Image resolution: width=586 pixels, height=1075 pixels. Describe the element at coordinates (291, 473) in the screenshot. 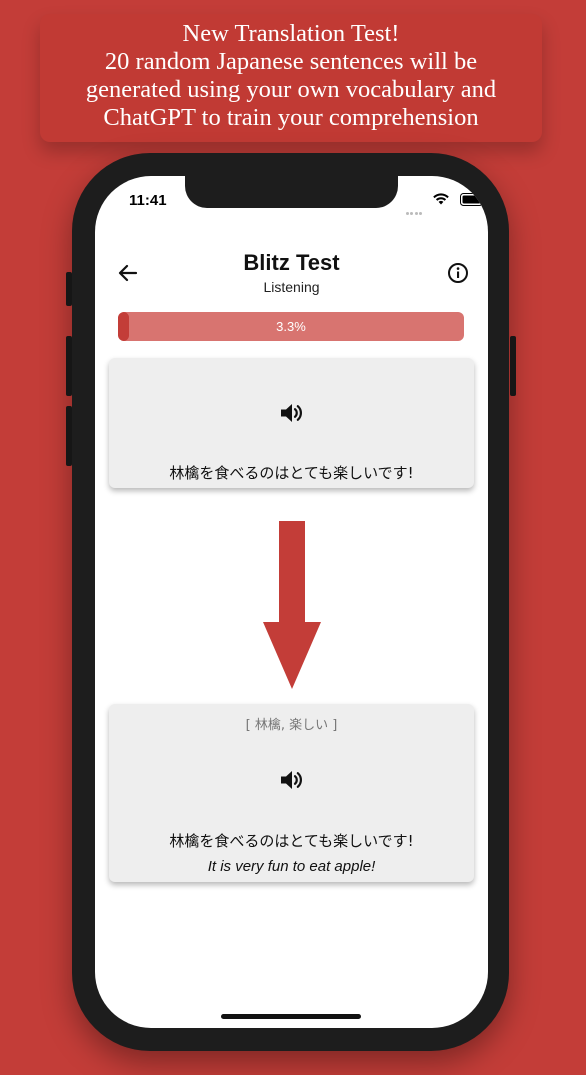

I see `question-sentence: 林檎を食べるのはとても楽しいです!` at that location.